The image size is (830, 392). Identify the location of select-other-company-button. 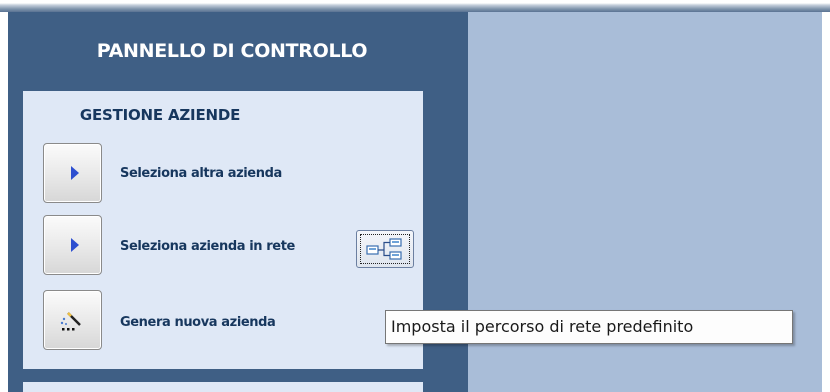
(72, 173).